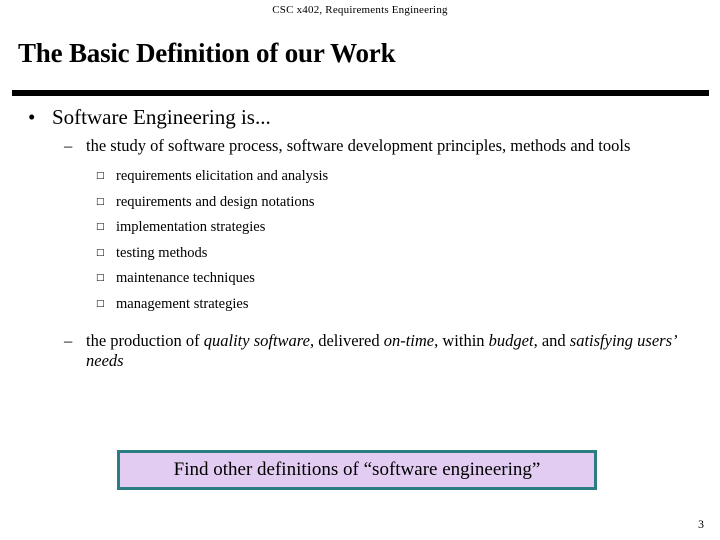 This screenshot has width=720, height=540. What do you see at coordinates (407, 203) in the screenshot?
I see `list-item: □ requirements and design notations` at bounding box center [407, 203].